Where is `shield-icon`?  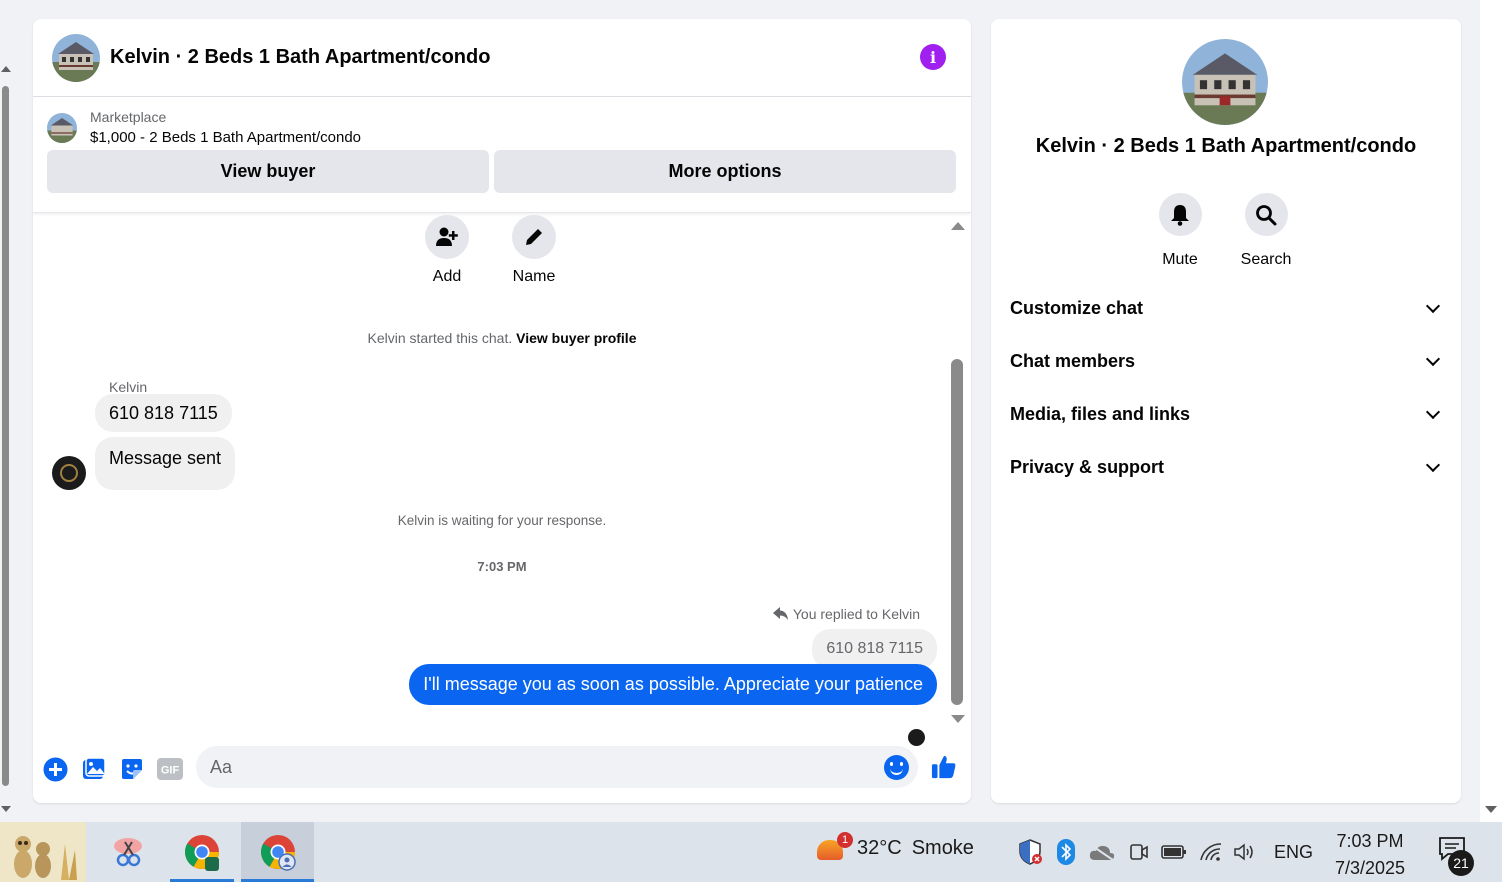 shield-icon is located at coordinates (1030, 852).